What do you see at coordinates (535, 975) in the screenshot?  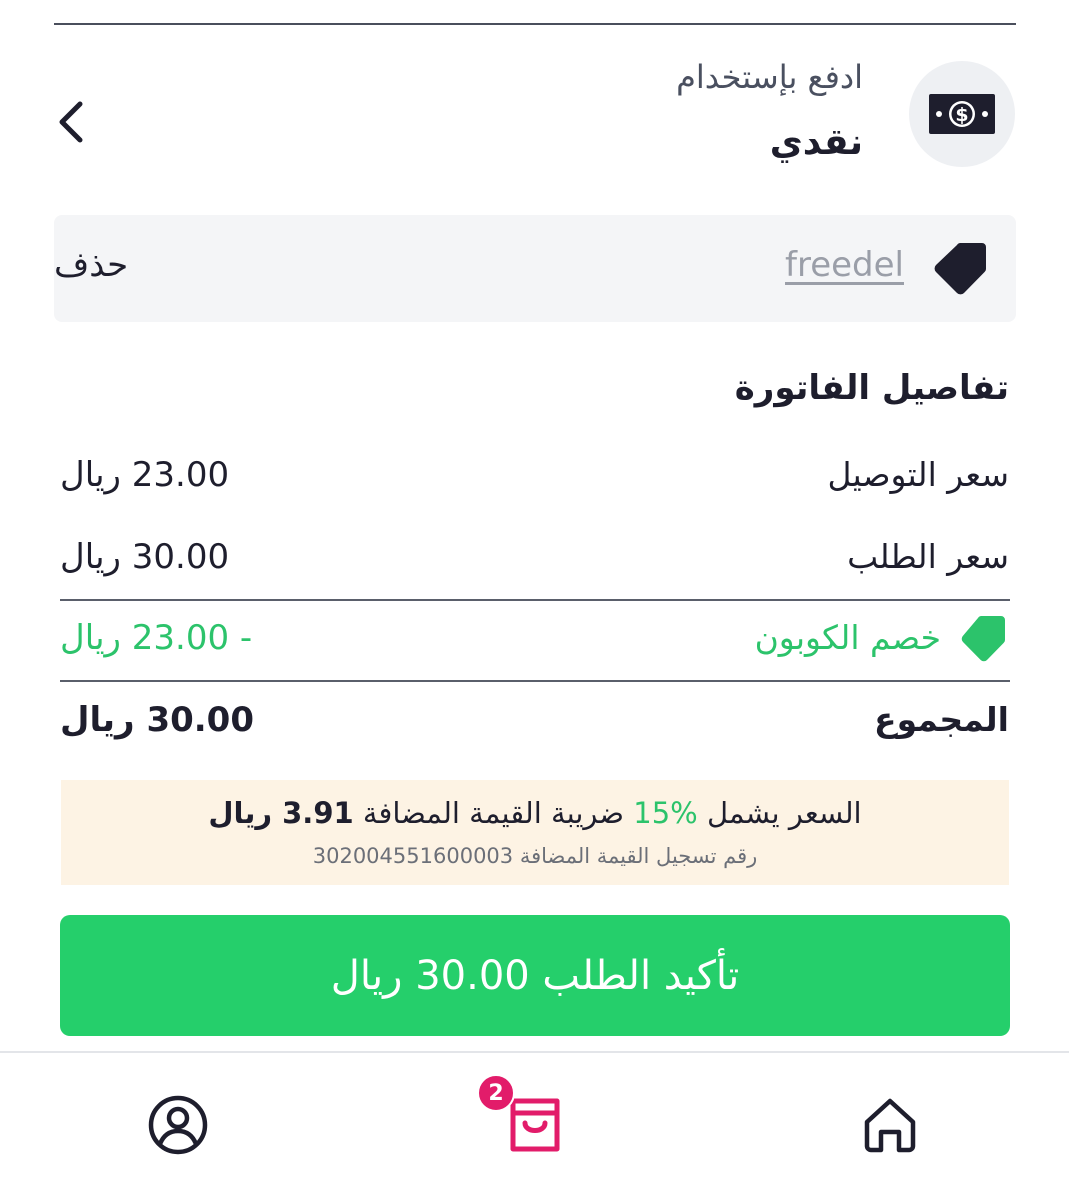 I see `confirm-order-button: تأكيد الطلب 30.00 ريال` at bounding box center [535, 975].